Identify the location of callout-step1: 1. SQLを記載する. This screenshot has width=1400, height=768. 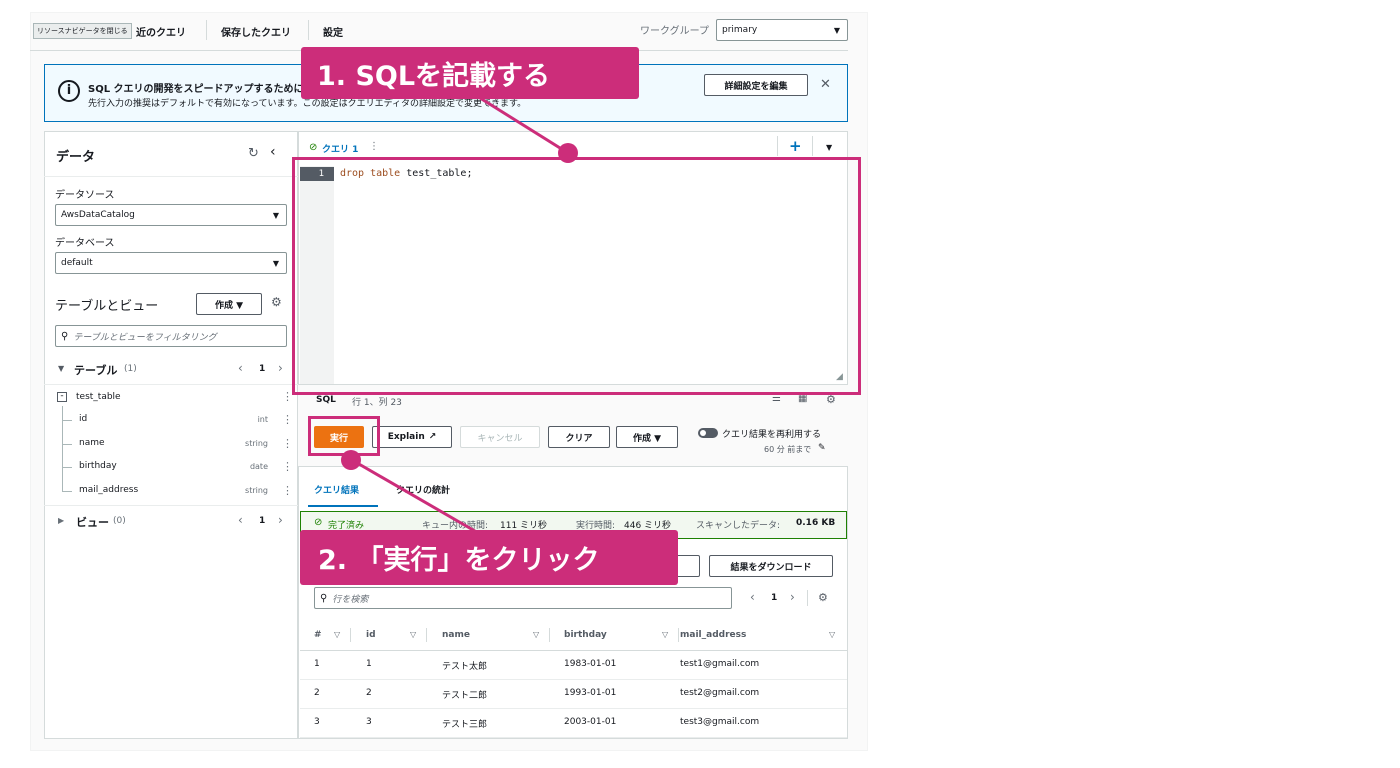
(470, 73).